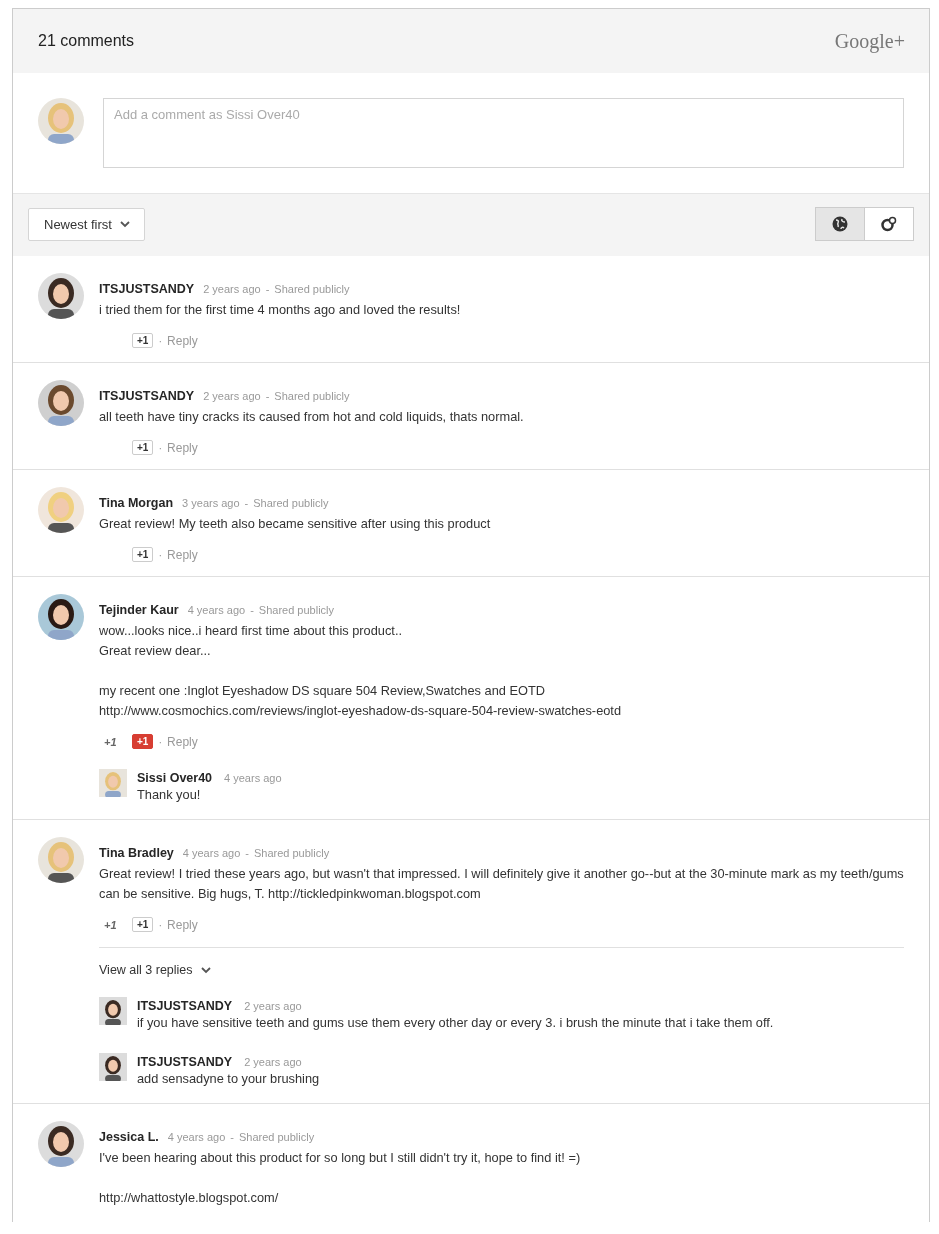  What do you see at coordinates (312, 417) in the screenshot?
I see `comment-text: all teeth have tiny cracks its caused from hot and cold liquids, thats normal.` at bounding box center [312, 417].